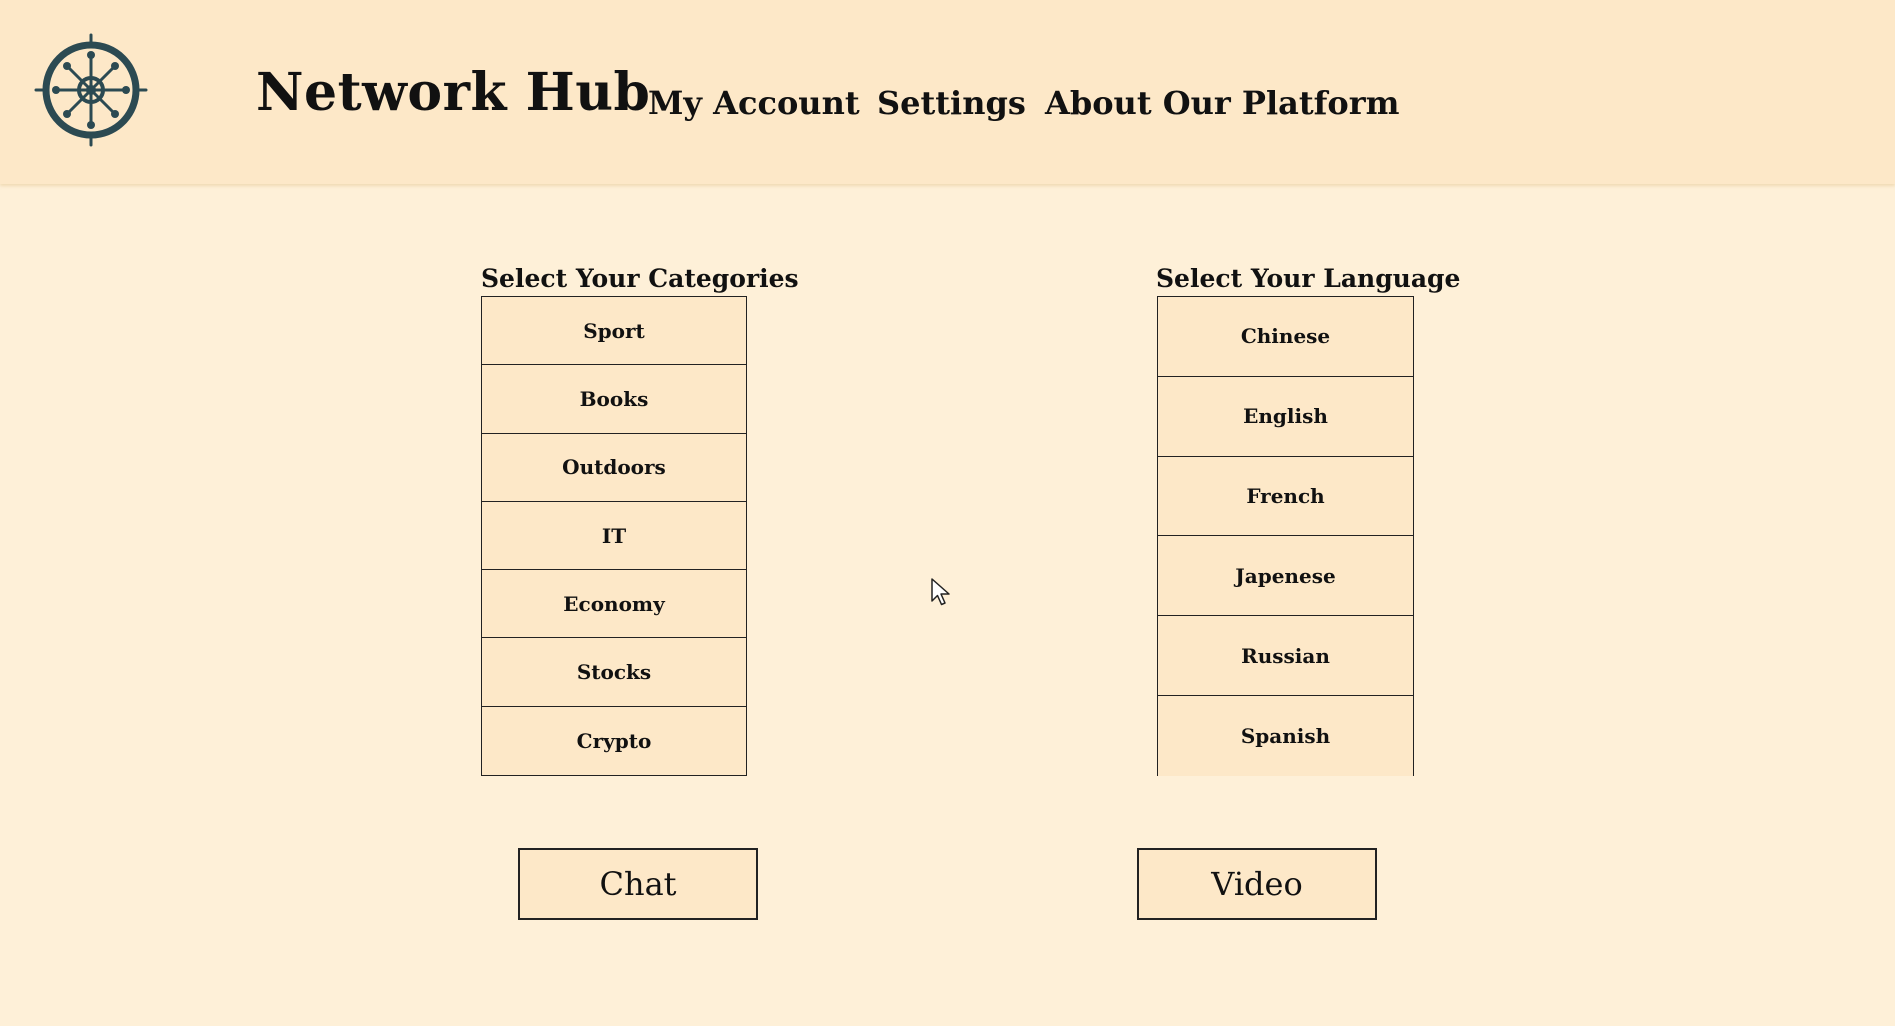  Describe the element at coordinates (453, 92) in the screenshot. I see `brand-title: Network Hub` at that location.